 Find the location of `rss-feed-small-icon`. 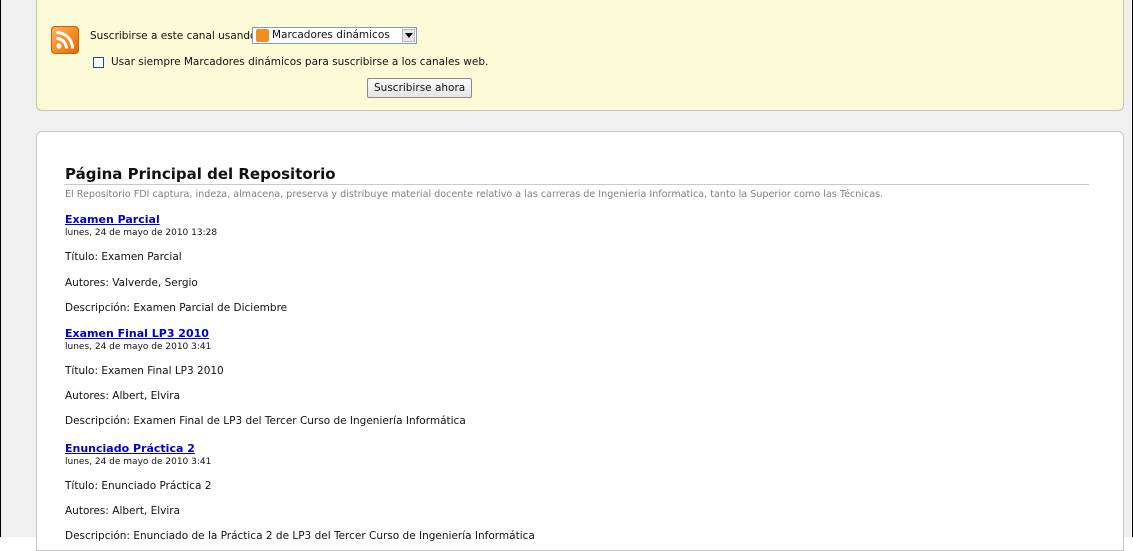

rss-feed-small-icon is located at coordinates (262, 35).